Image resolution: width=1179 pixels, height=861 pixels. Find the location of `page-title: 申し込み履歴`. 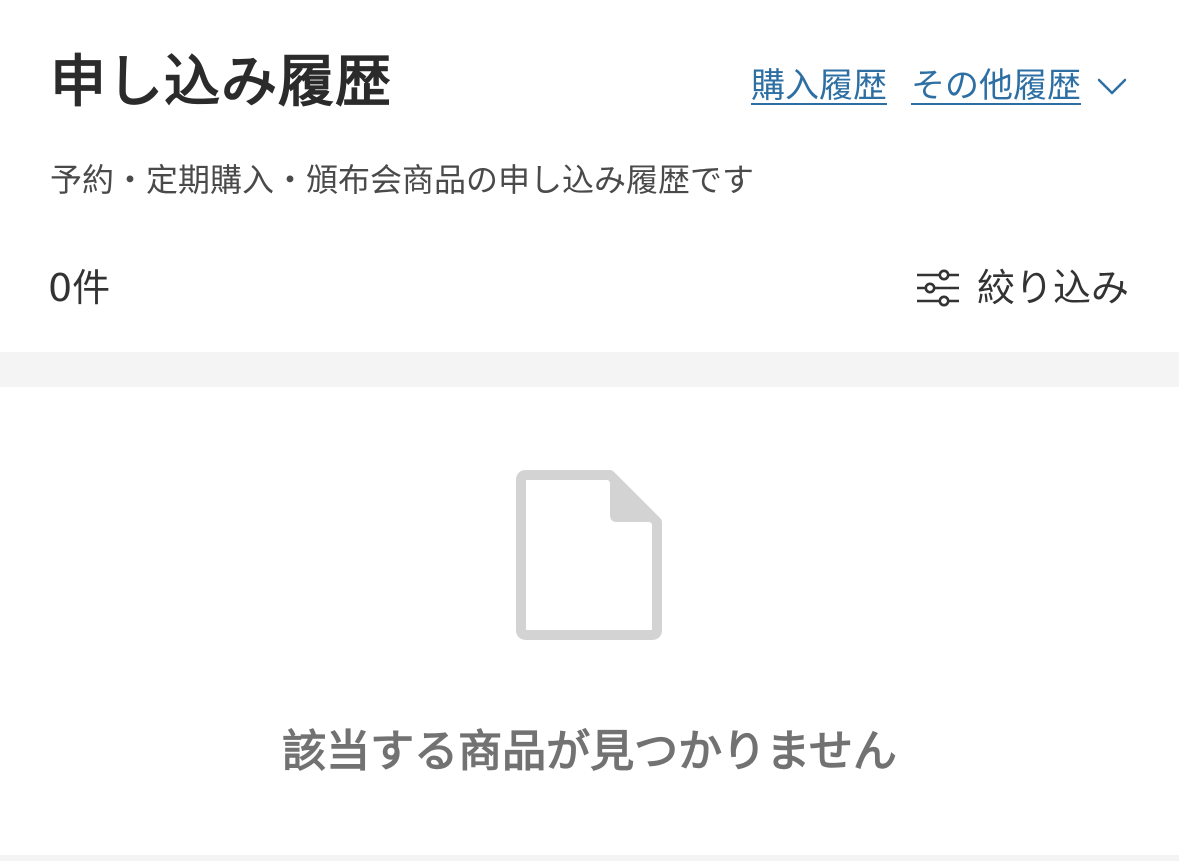

page-title: 申し込み履歴 is located at coordinates (221, 82).